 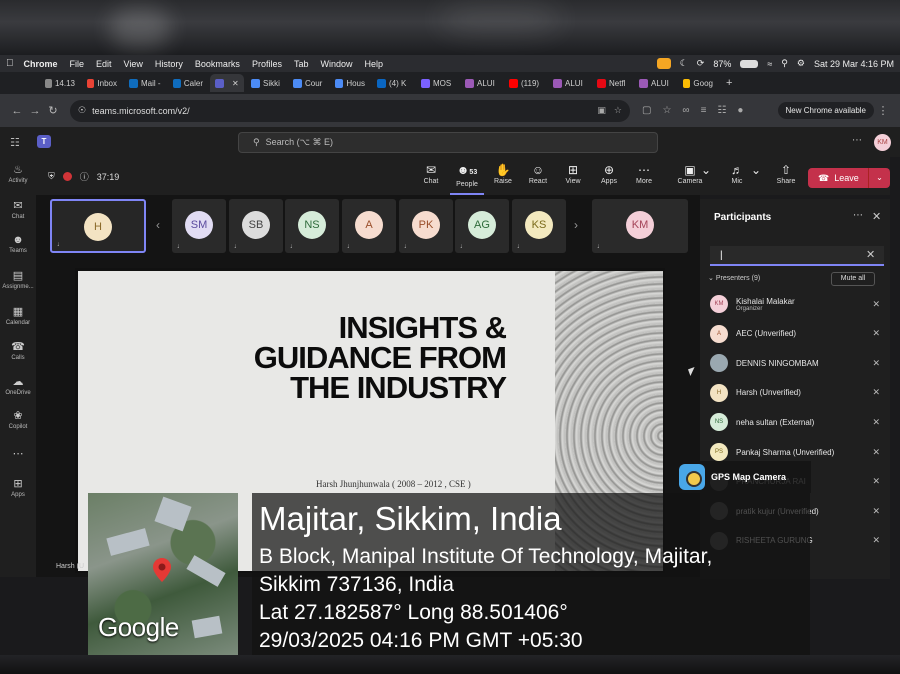 What do you see at coordinates (308, 83) in the screenshot?
I see `browser-tab: Cour` at bounding box center [308, 83].